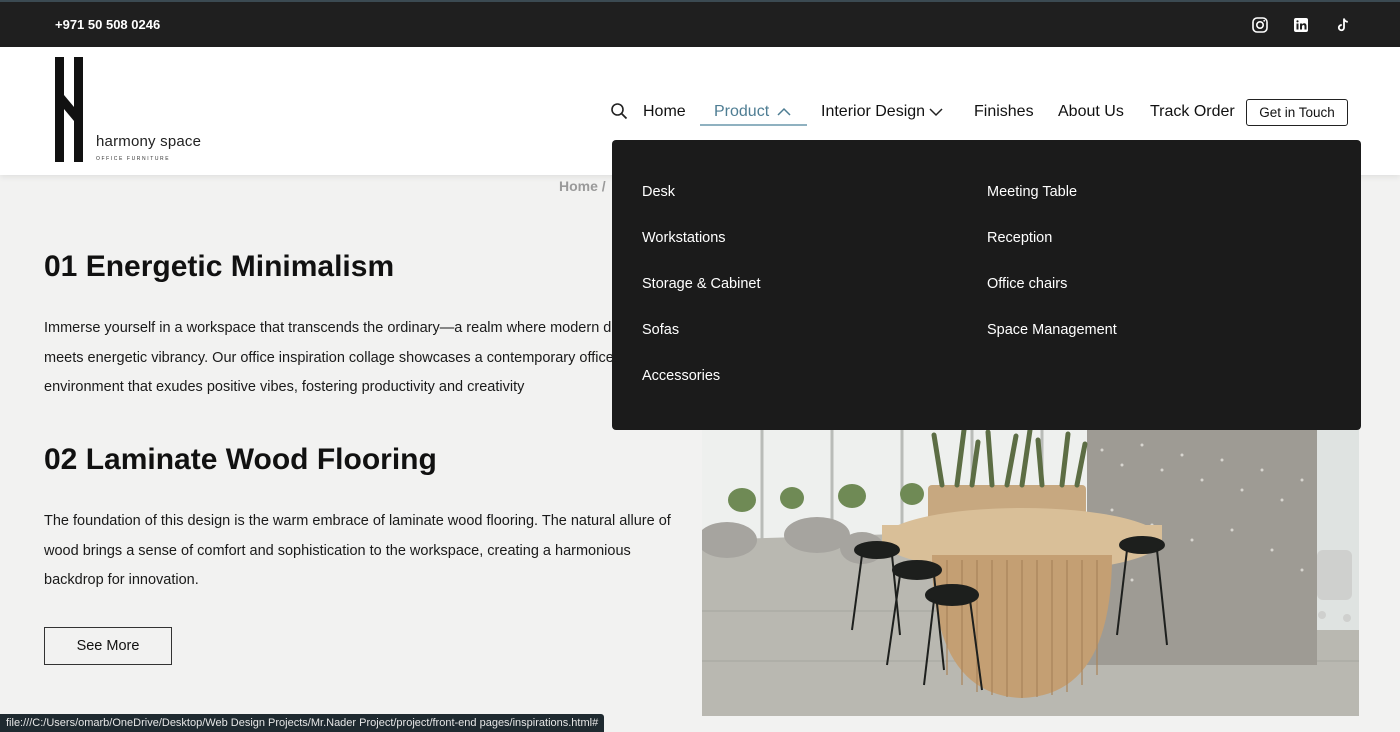 Image resolution: width=1400 pixels, height=732 pixels. I want to click on nav-track-order: Track Order, so click(1192, 112).